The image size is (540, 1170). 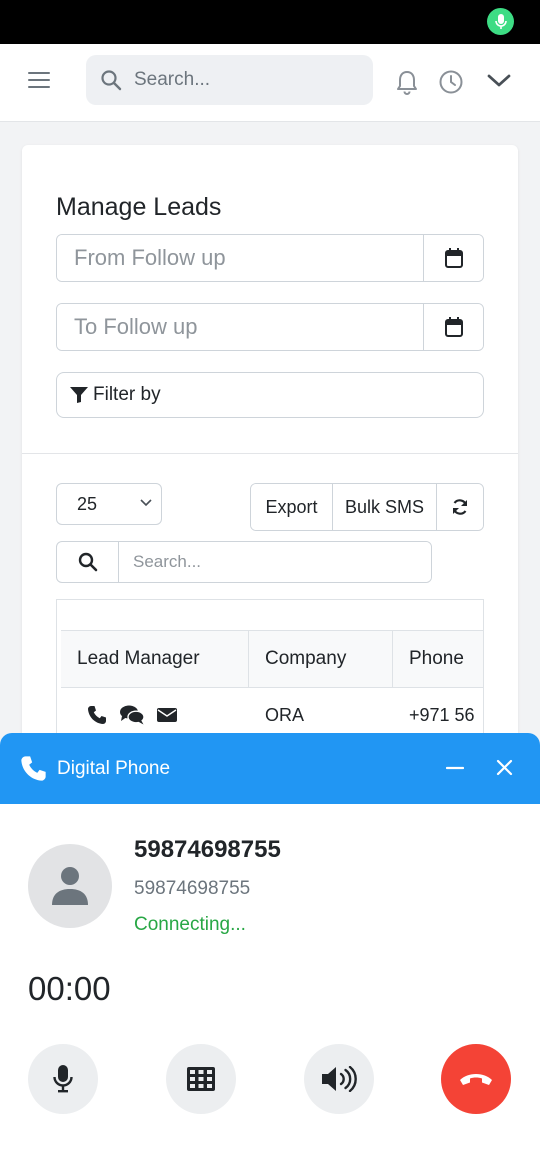 I want to click on from-follow-up-input, so click(x=240, y=258).